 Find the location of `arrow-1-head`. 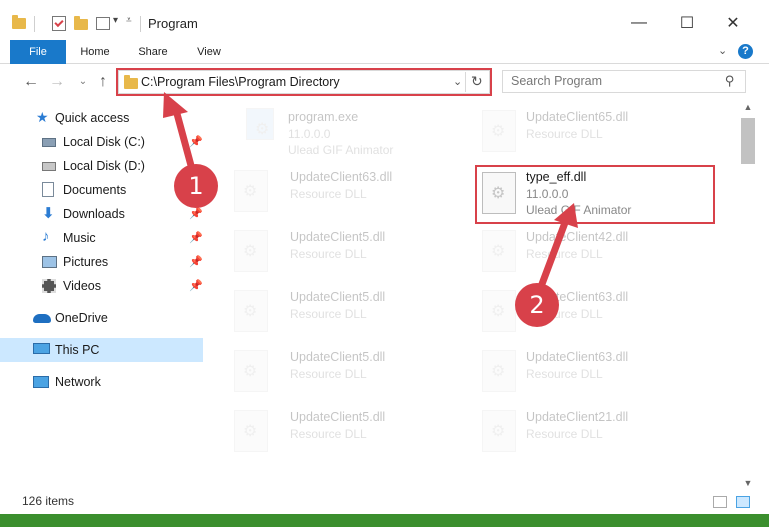

arrow-1-head is located at coordinates (175, 105).